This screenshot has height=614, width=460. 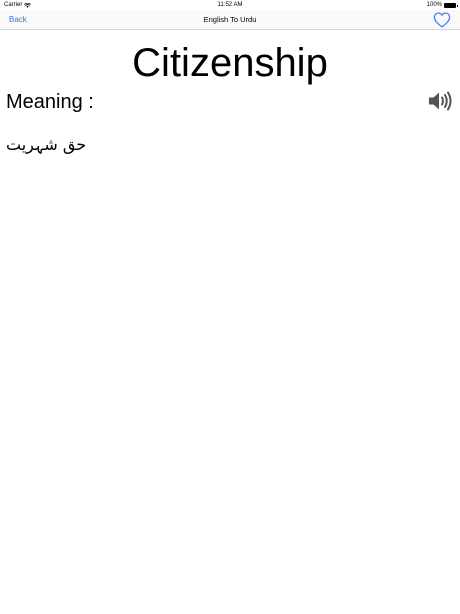 I want to click on nav-title: English To Urdu, so click(x=230, y=19).